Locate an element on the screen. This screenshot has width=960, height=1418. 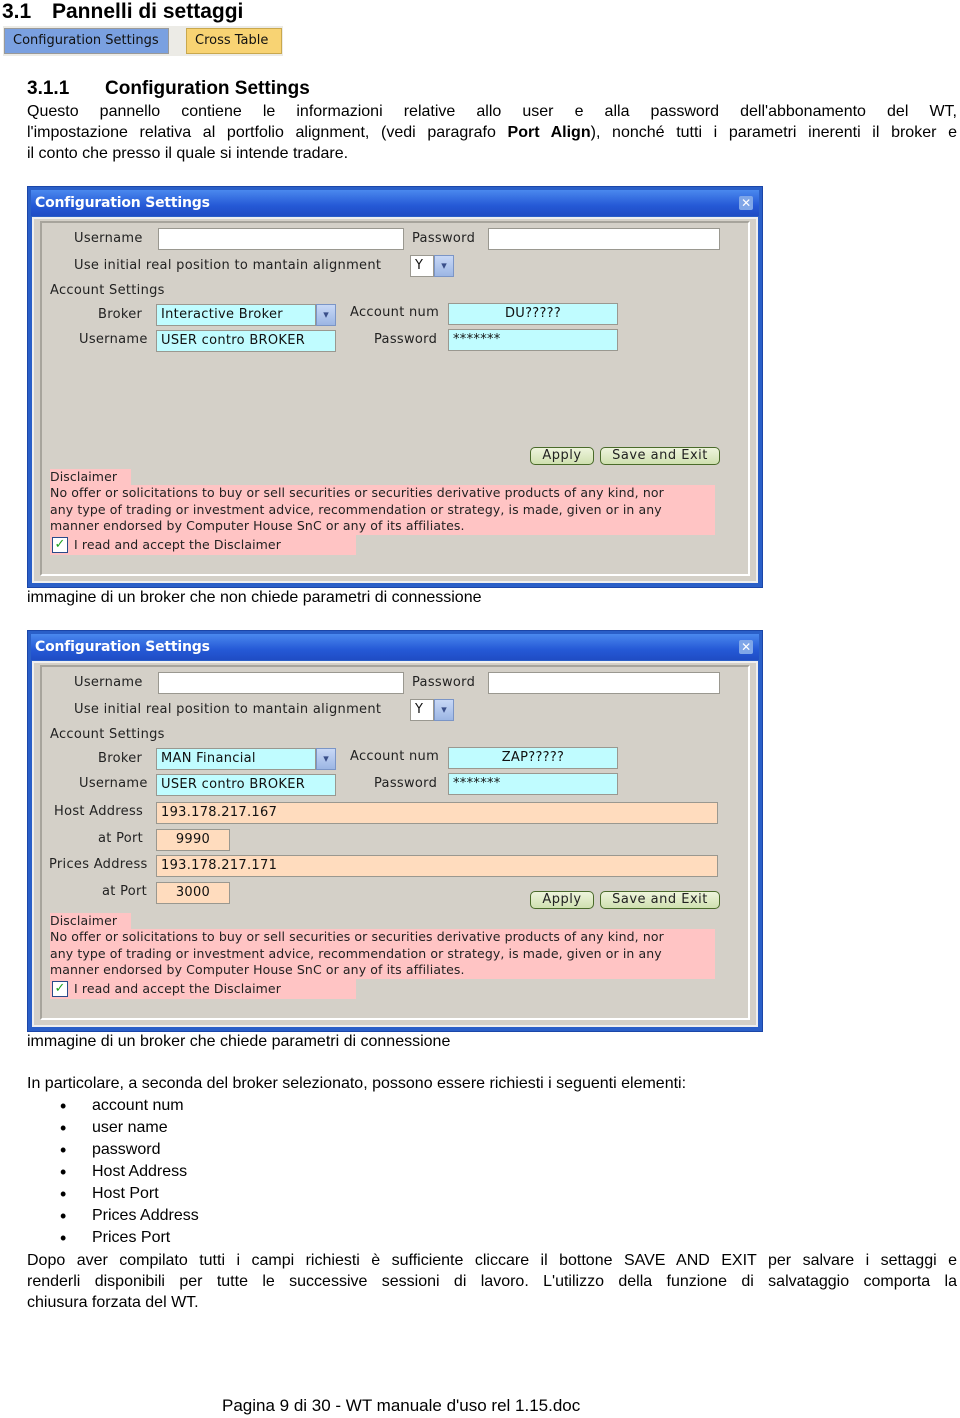
prices-address-label: Prices Address is located at coordinates (98, 864).